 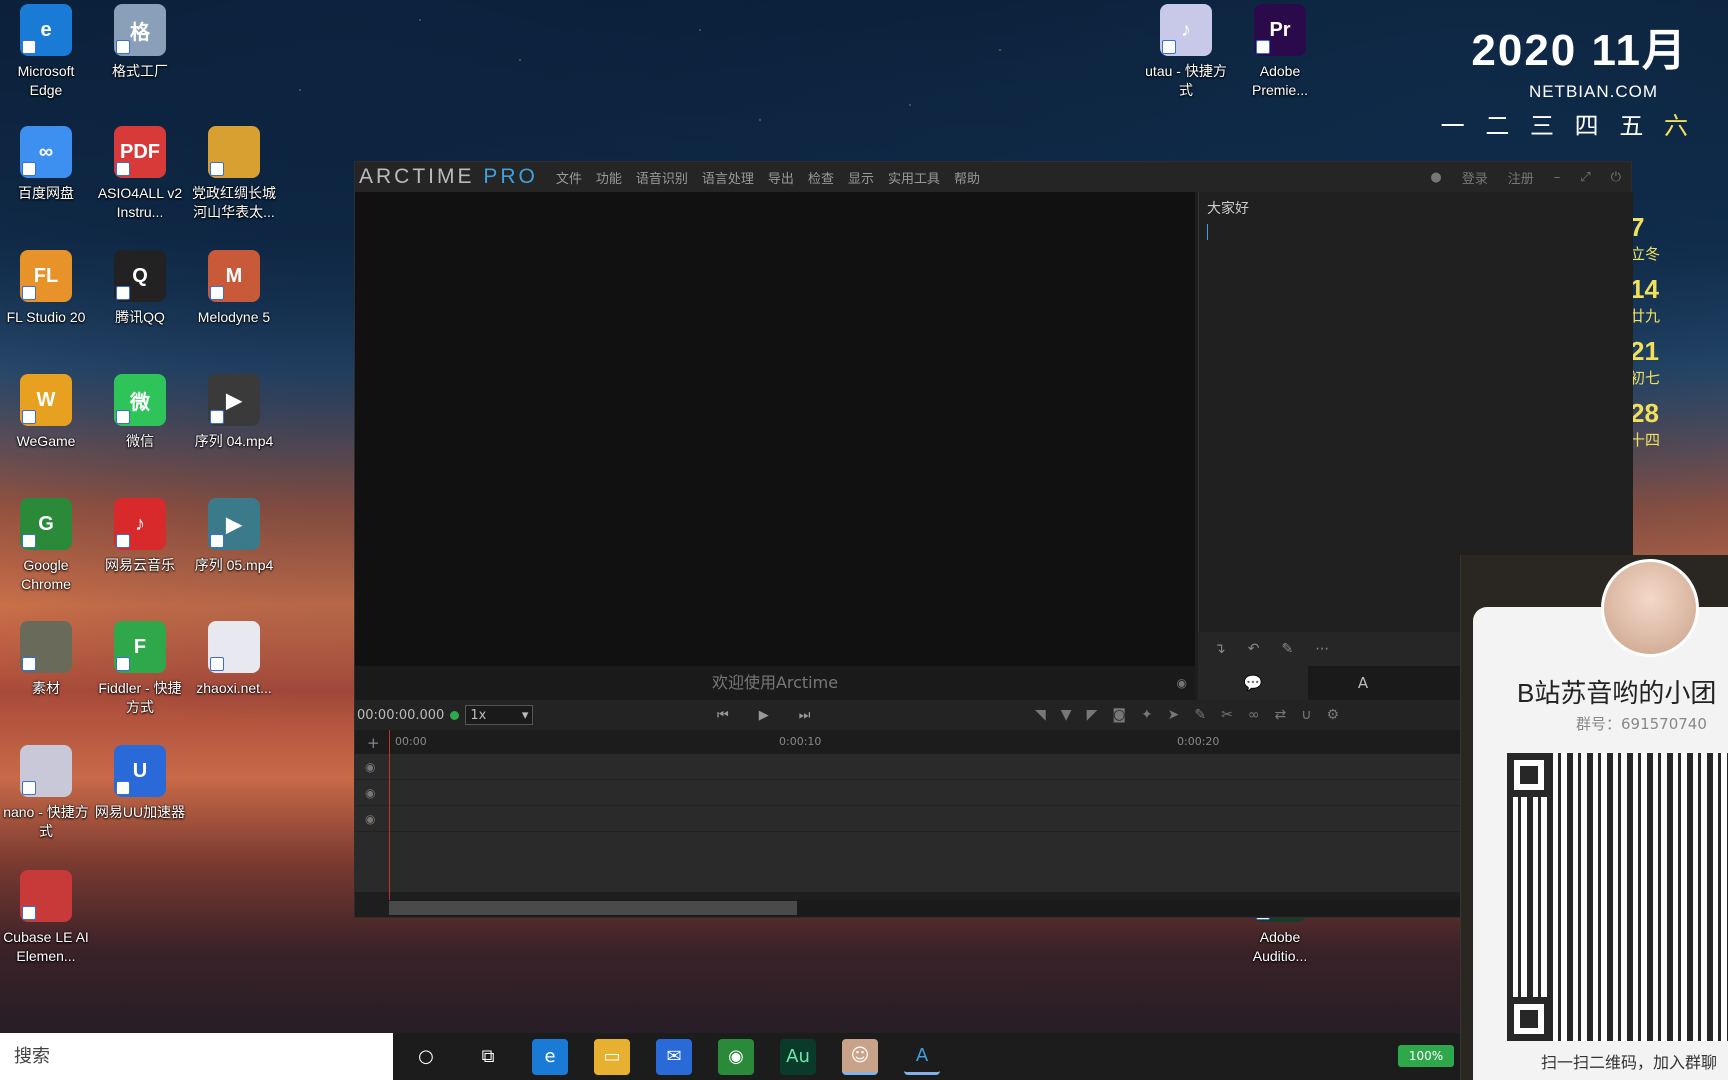 I want to click on camera-icon: ◙, so click(x=1119, y=715).